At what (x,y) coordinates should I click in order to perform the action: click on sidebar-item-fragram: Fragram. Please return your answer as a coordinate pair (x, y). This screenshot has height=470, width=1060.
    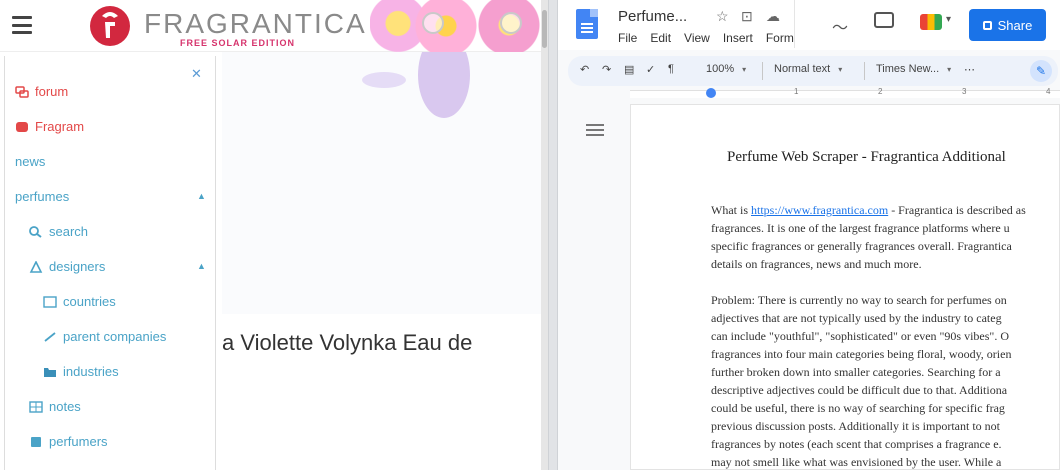
    Looking at the image, I should click on (49, 126).